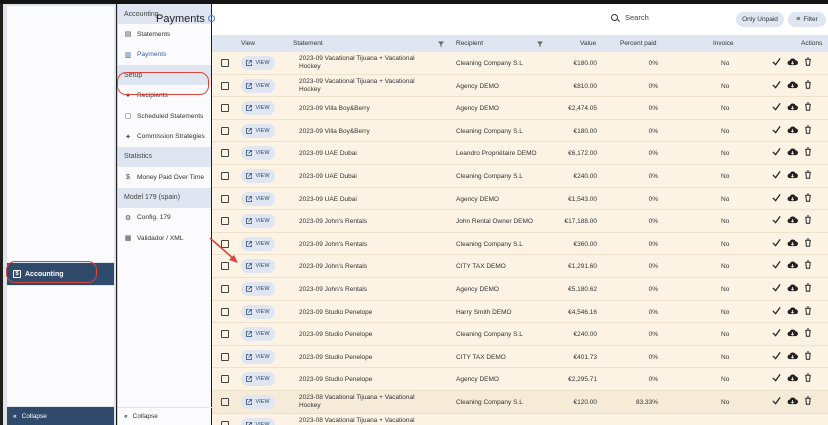  What do you see at coordinates (638, 43) in the screenshot?
I see `col-percent-paid: Percent paid` at bounding box center [638, 43].